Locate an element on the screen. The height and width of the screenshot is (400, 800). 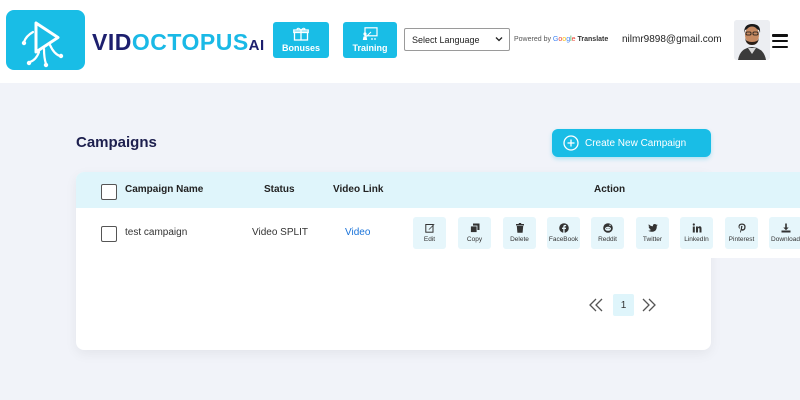
reddit-label: Reddit is located at coordinates (607, 239).